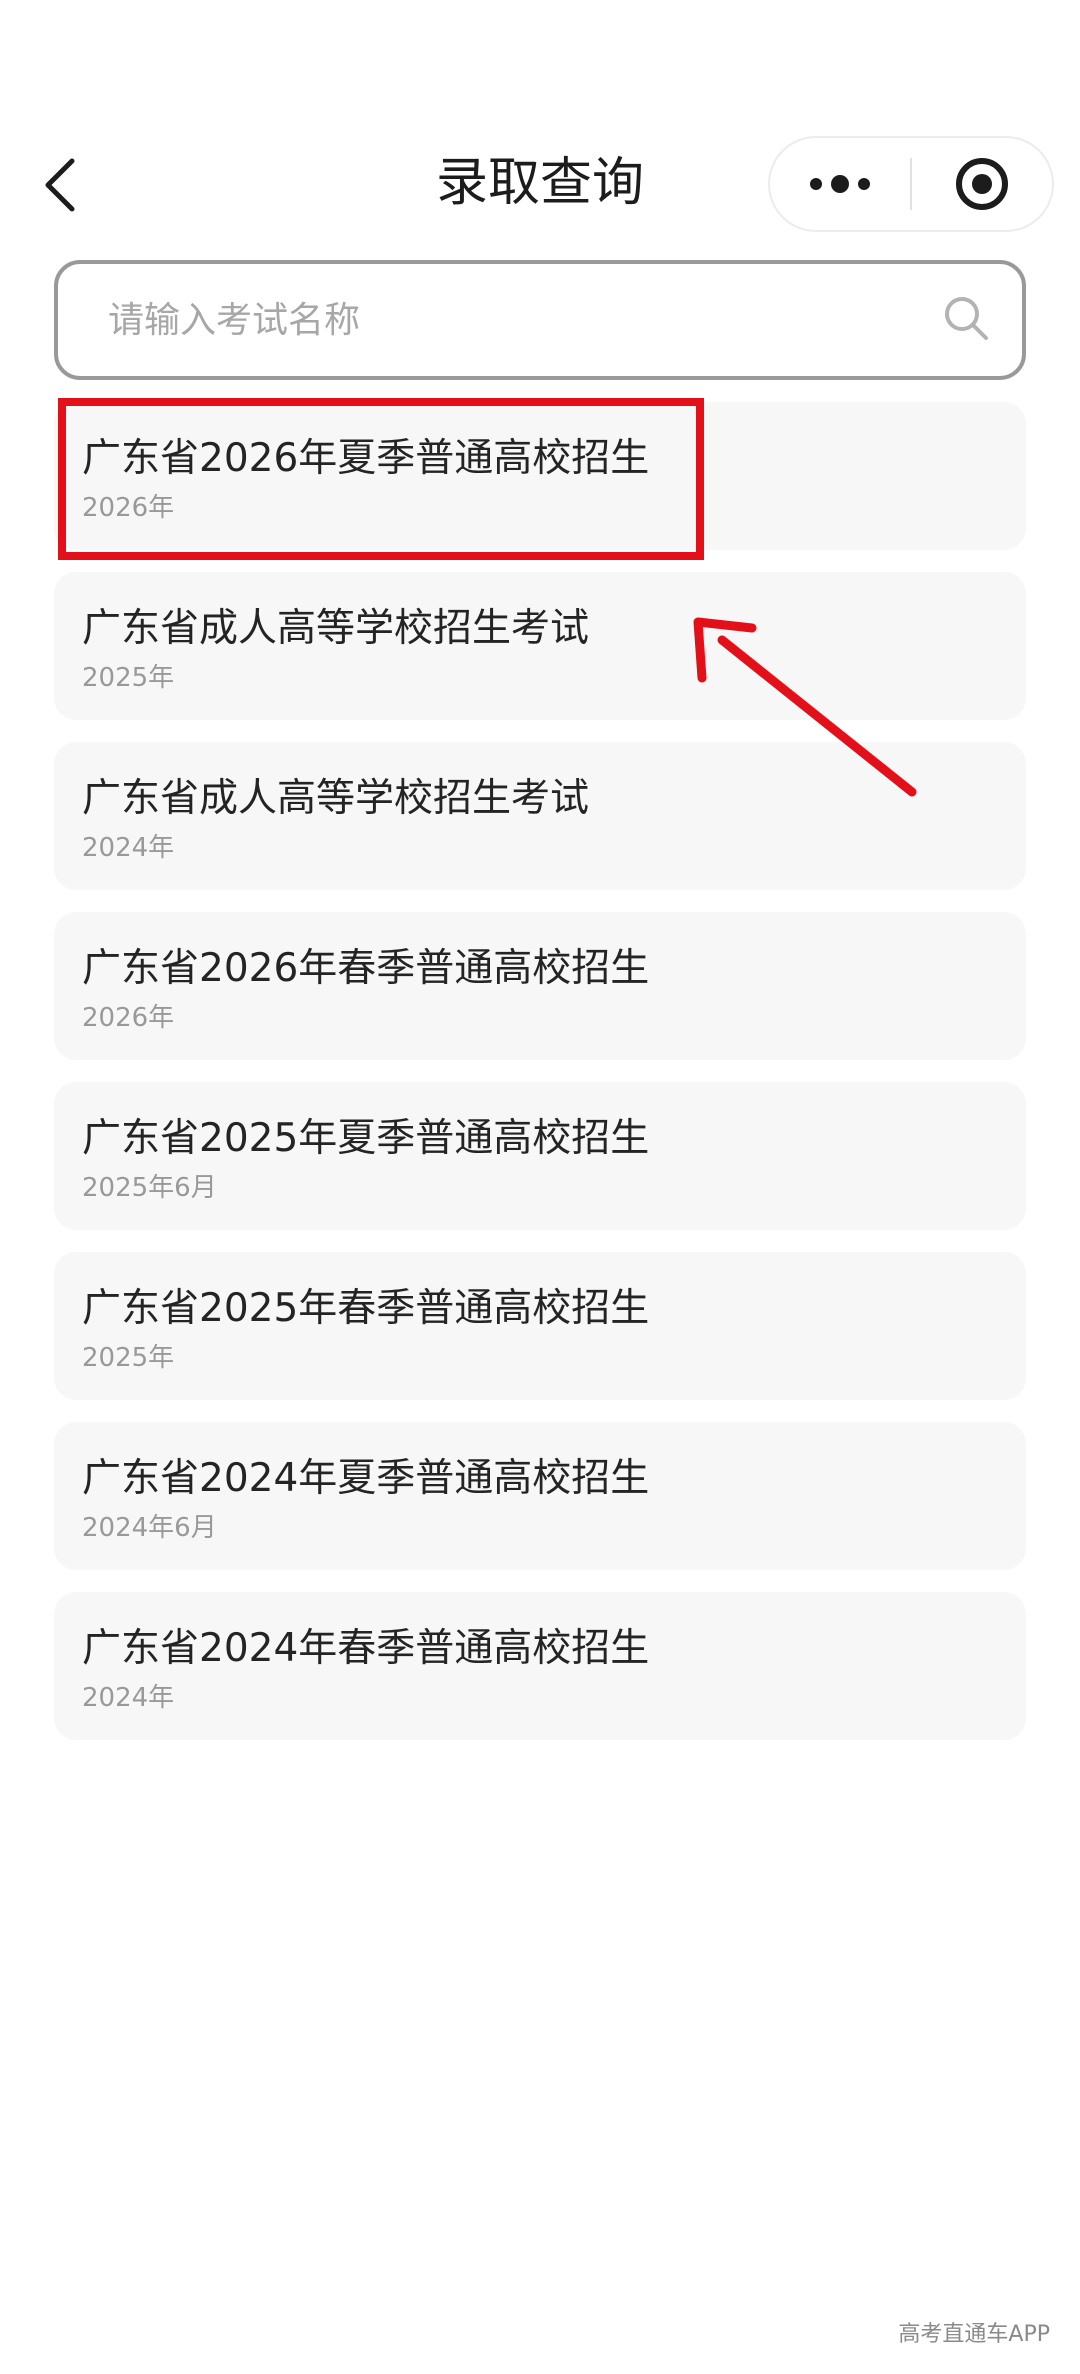 The image size is (1080, 2374). What do you see at coordinates (366, 1138) in the screenshot?
I see `exam-title: 广东省2025年夏季普通高校招生` at bounding box center [366, 1138].